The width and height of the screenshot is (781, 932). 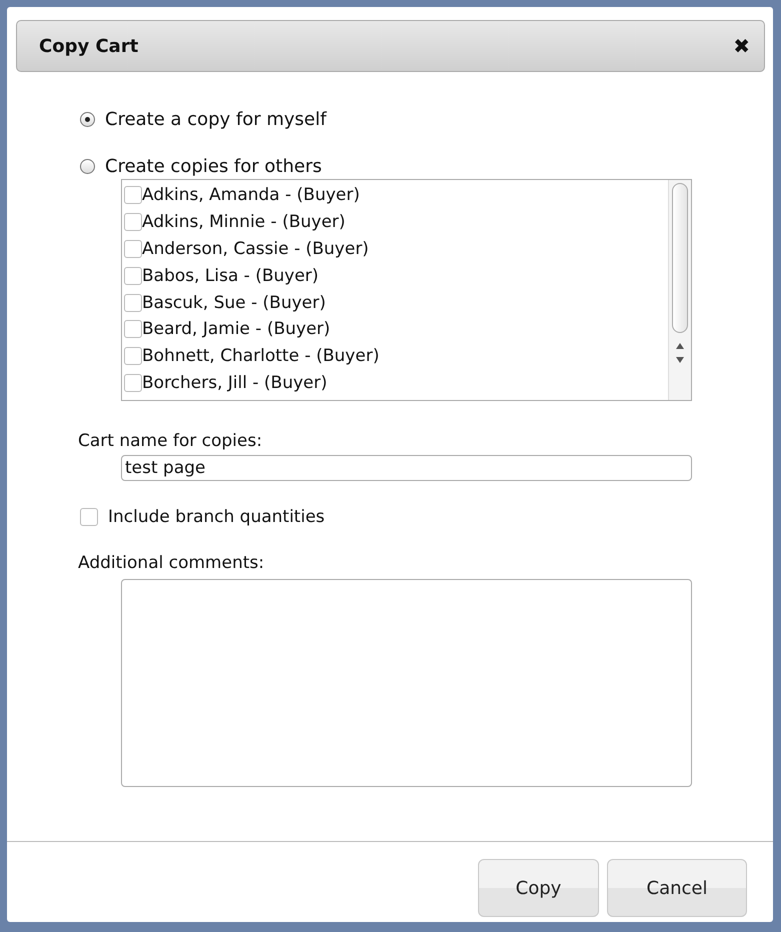 What do you see at coordinates (234, 302) in the screenshot?
I see `recipient-label: Bascuk, Sue - (Buyer)` at bounding box center [234, 302].